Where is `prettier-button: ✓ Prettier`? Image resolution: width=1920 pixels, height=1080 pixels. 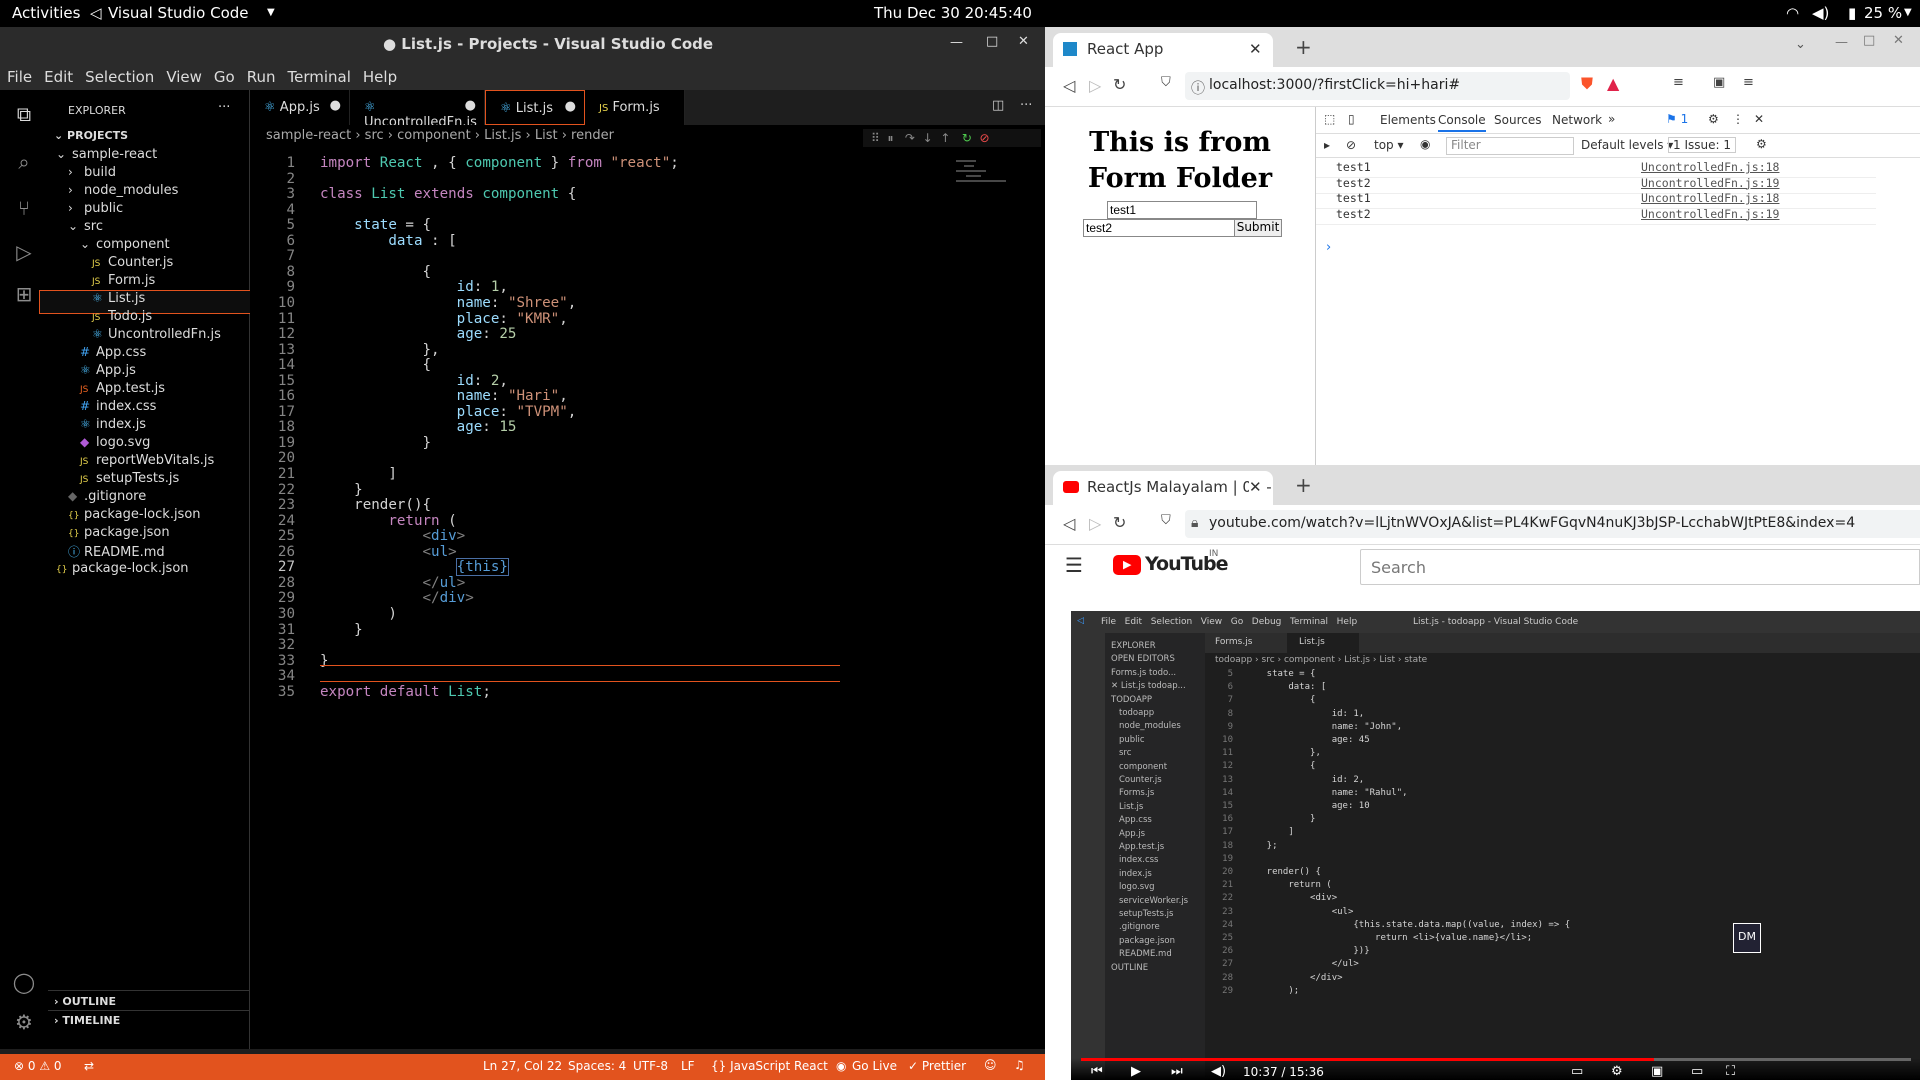 prettier-button: ✓ Prettier is located at coordinates (937, 1066).